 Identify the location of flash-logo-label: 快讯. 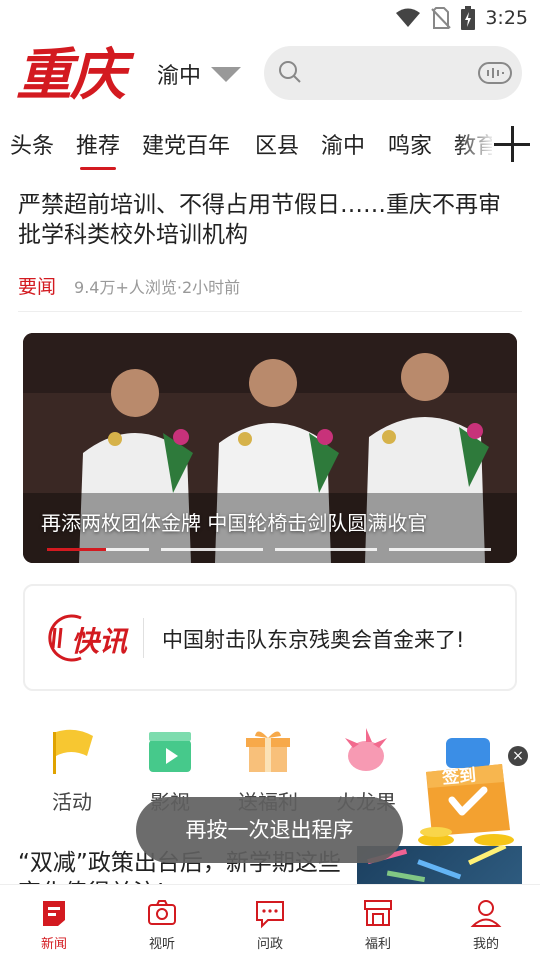
(99, 641).